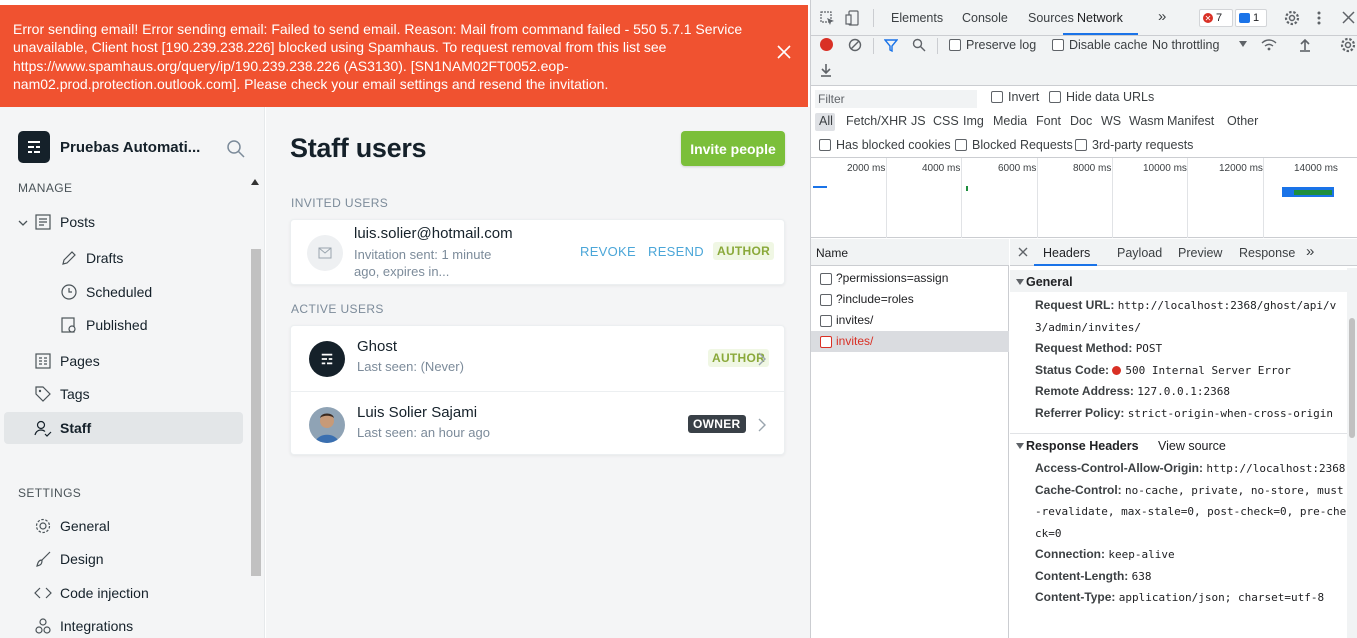 The width and height of the screenshot is (1357, 638). I want to click on request-row: ?permissions=assign, so click(910, 278).